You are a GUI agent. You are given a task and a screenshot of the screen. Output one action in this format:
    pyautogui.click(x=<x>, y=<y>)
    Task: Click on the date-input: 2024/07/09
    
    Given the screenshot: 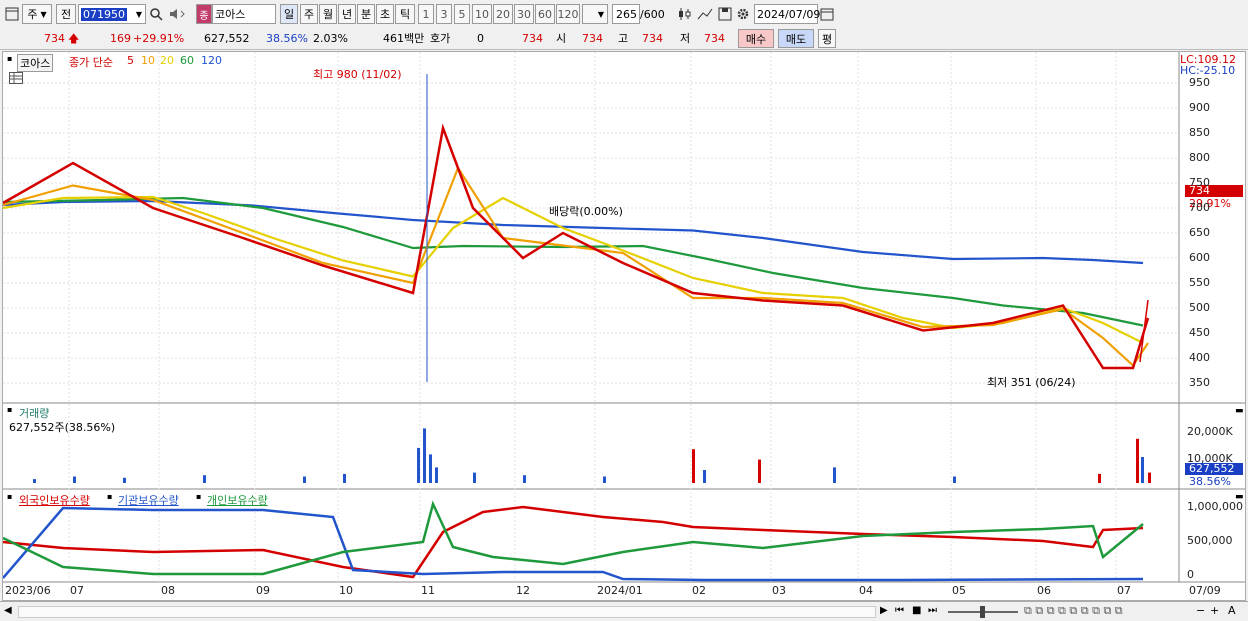 What is the action you would take?
    pyautogui.click(x=787, y=14)
    